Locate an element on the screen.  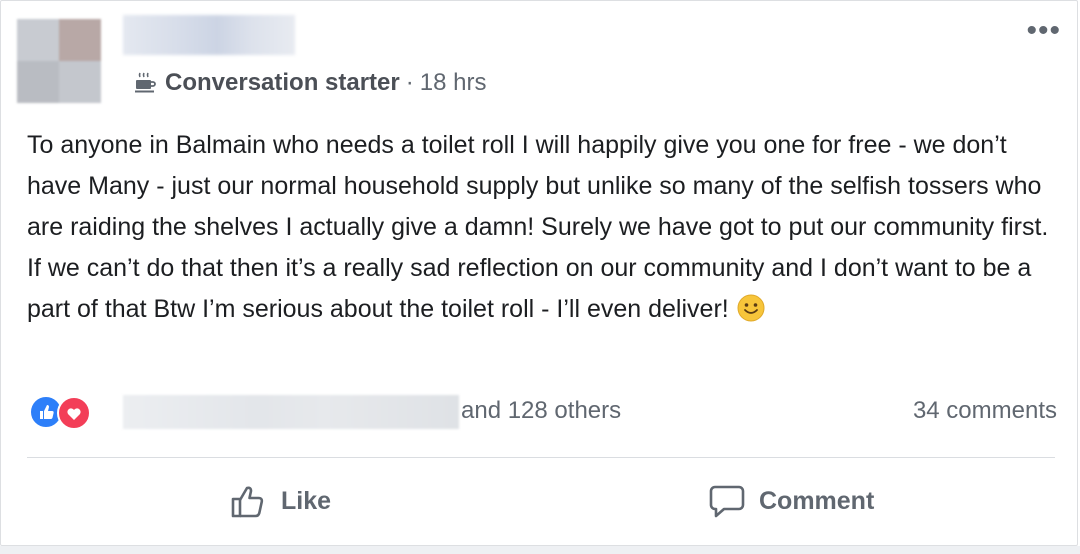
avatar is located at coordinates (59, 61).